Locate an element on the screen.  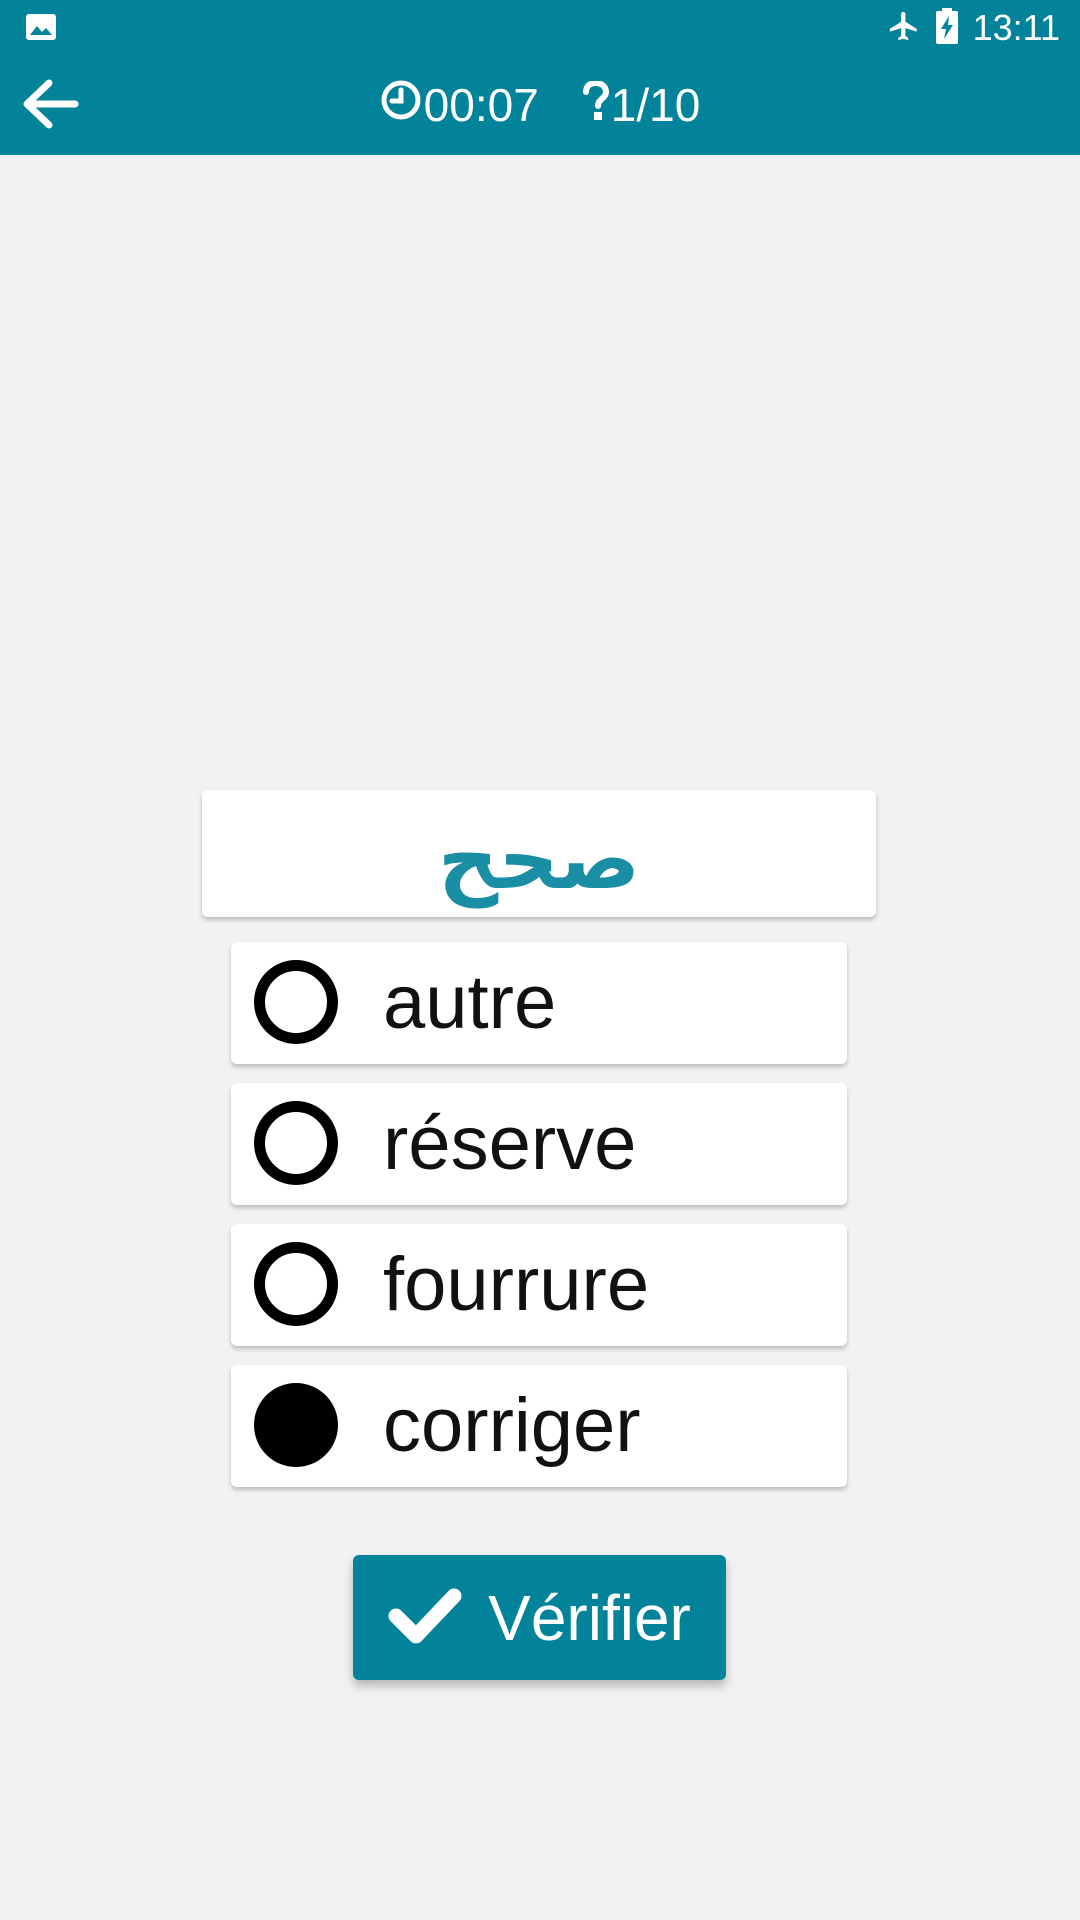
status-time: 13:11 is located at coordinates (1016, 27).